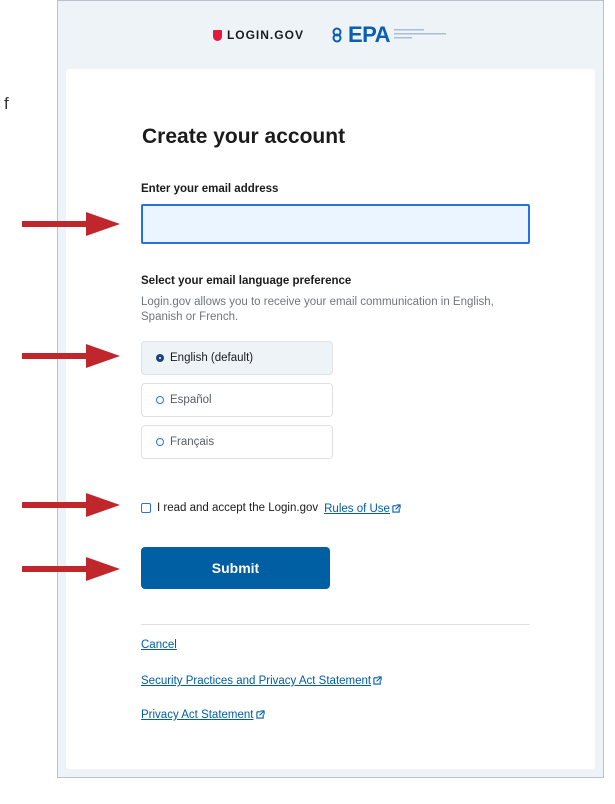  Describe the element at coordinates (217, 35) in the screenshot. I see `shield-icon` at that location.